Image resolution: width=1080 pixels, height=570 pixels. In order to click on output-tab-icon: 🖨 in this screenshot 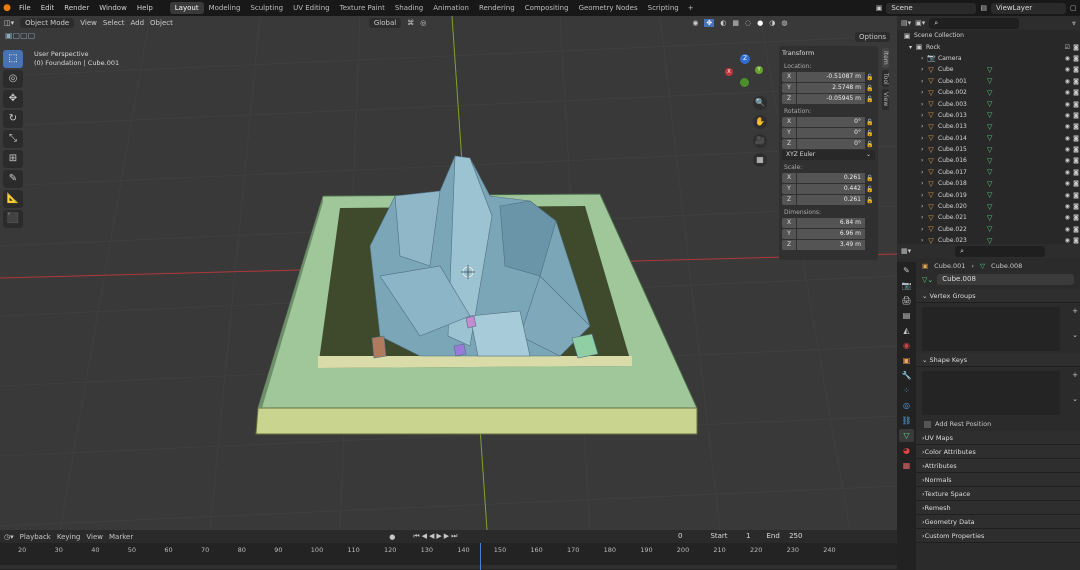, I will do `click(906, 300)`.